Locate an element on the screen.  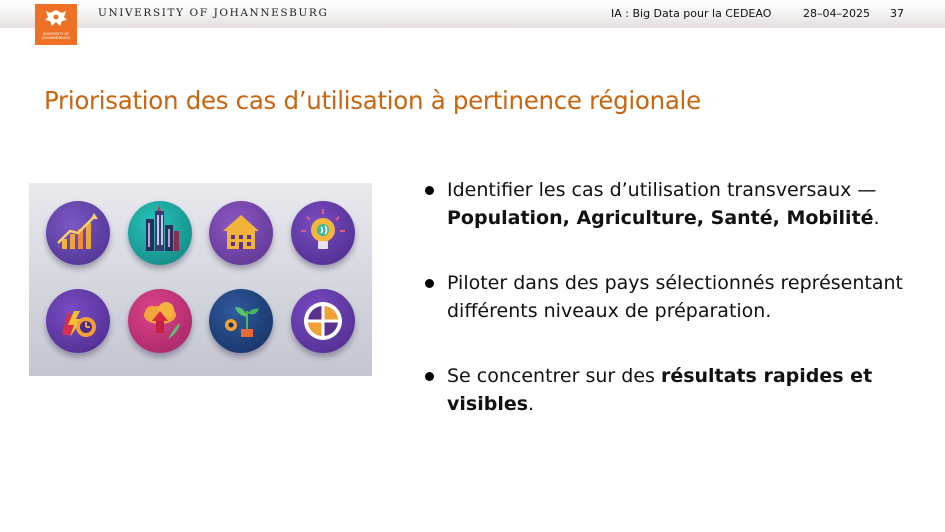
bullet-line: Se concentrer sur des is located at coordinates (554, 376).